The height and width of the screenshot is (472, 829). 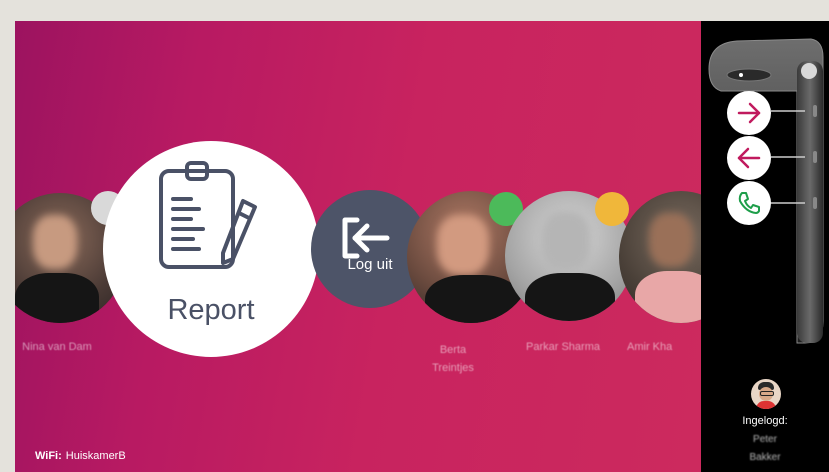 What do you see at coordinates (48, 456) in the screenshot?
I see `wifi-label: WiFi:` at bounding box center [48, 456].